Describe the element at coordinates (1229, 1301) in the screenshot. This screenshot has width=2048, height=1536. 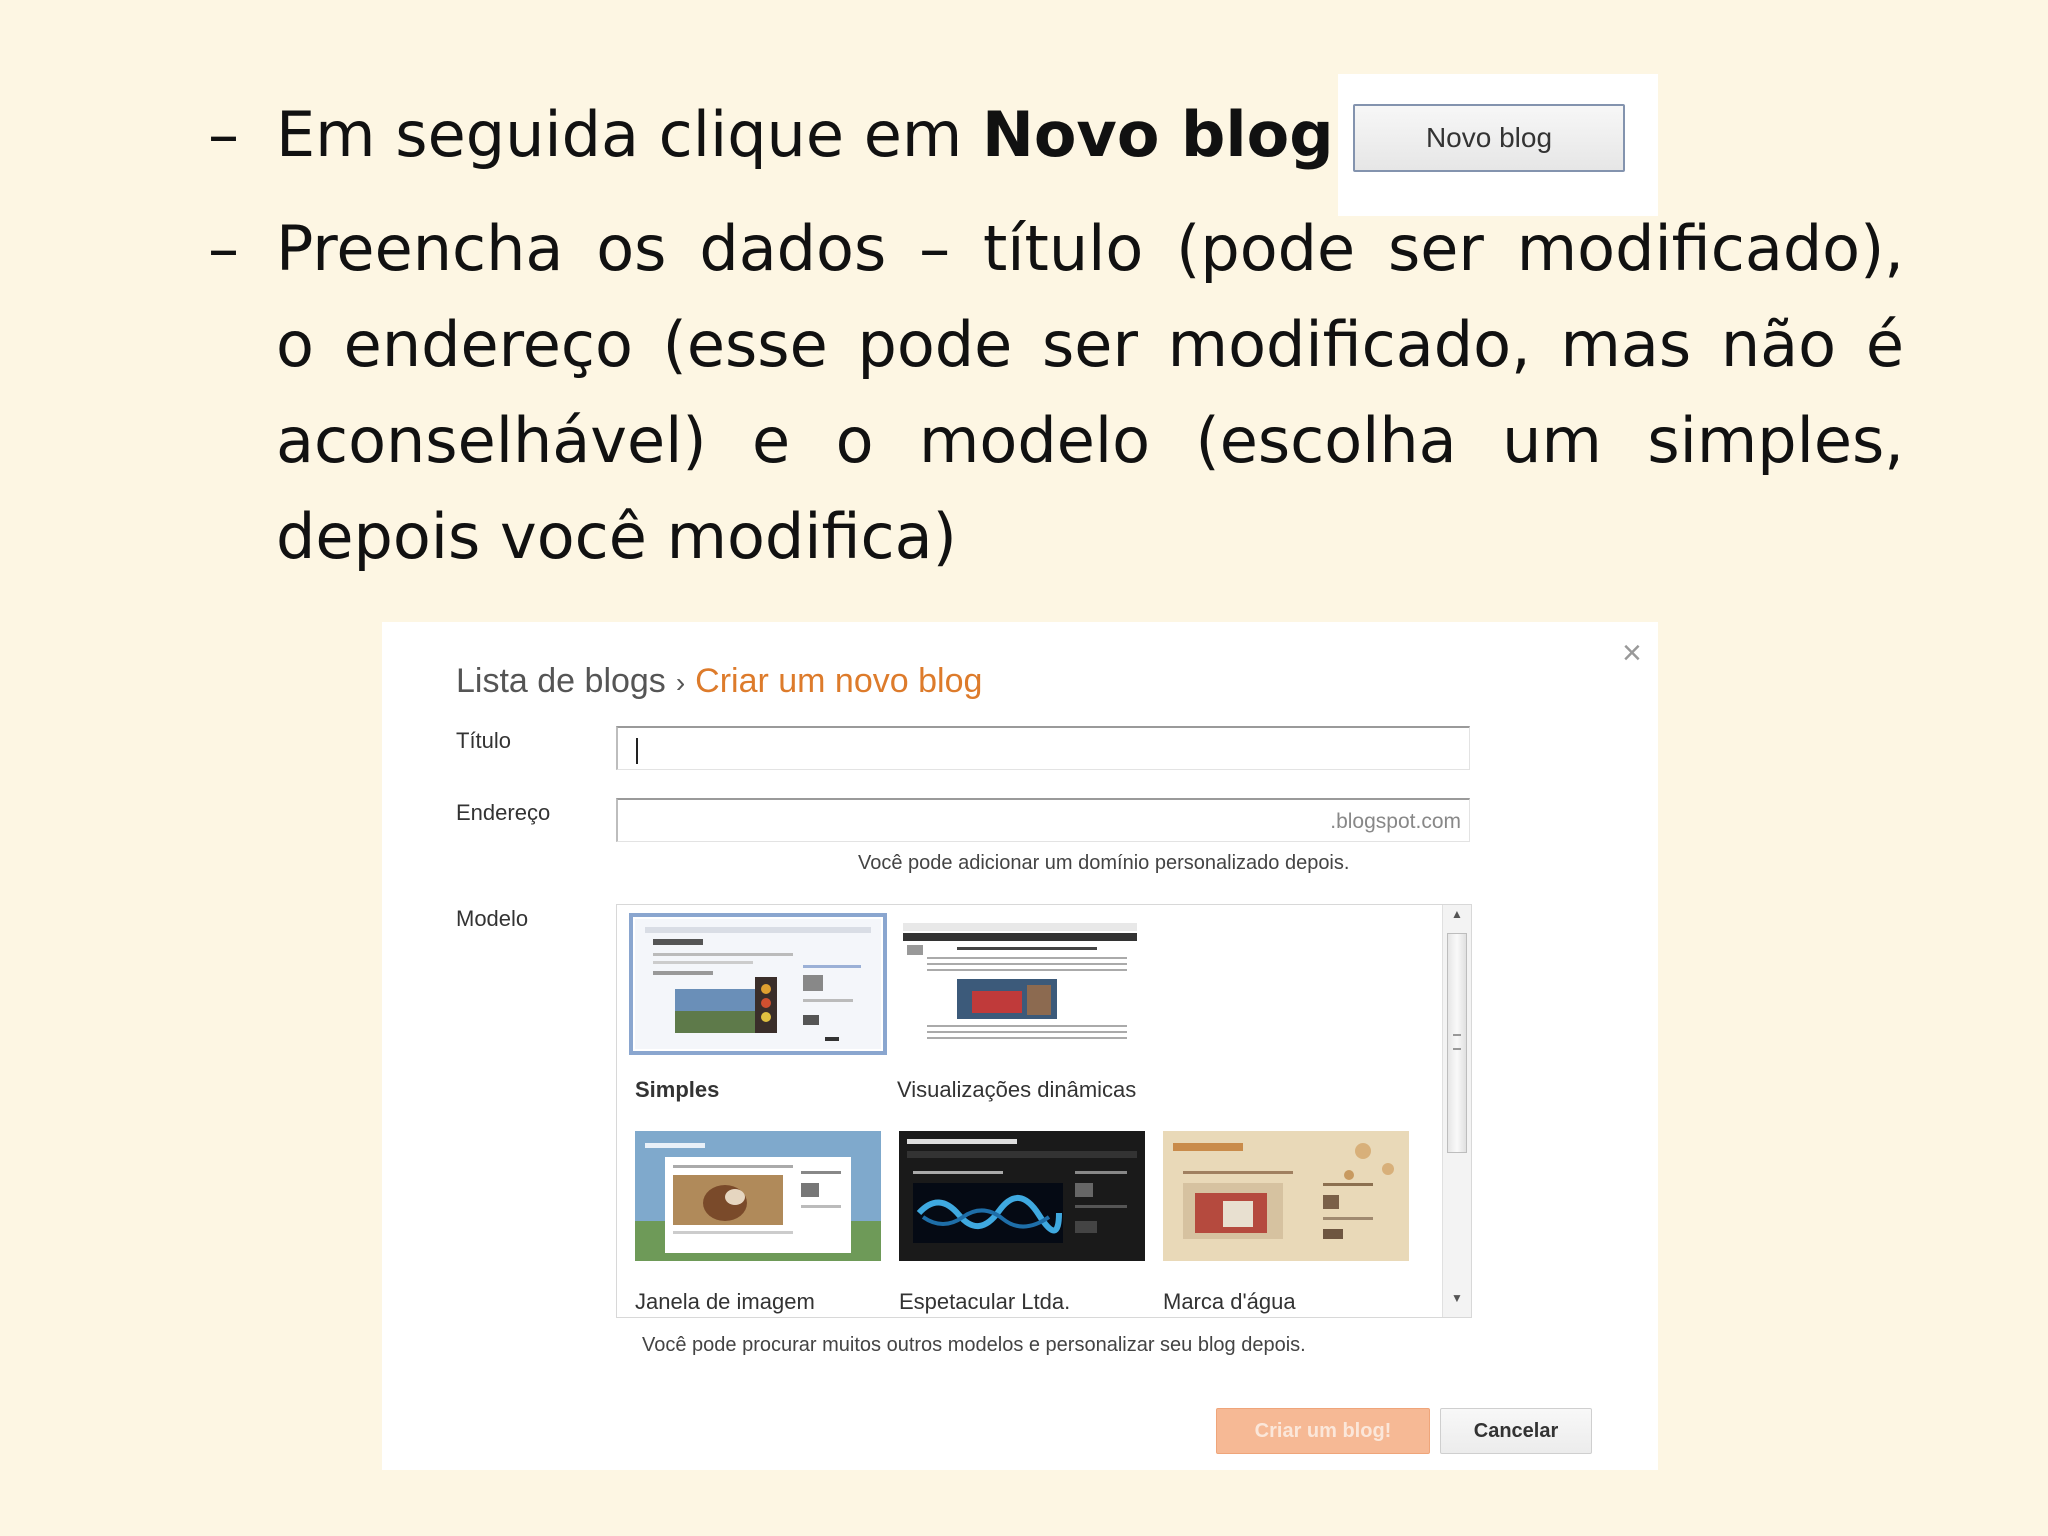
I see `template-name: Marca d'água` at that location.